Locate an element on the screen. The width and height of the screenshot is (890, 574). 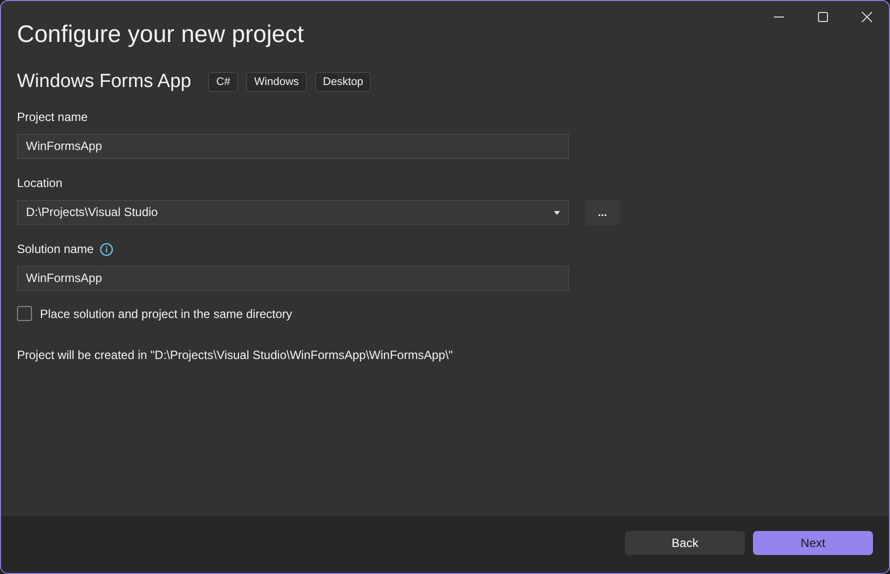
field-label: Project name is located at coordinates (52, 117).